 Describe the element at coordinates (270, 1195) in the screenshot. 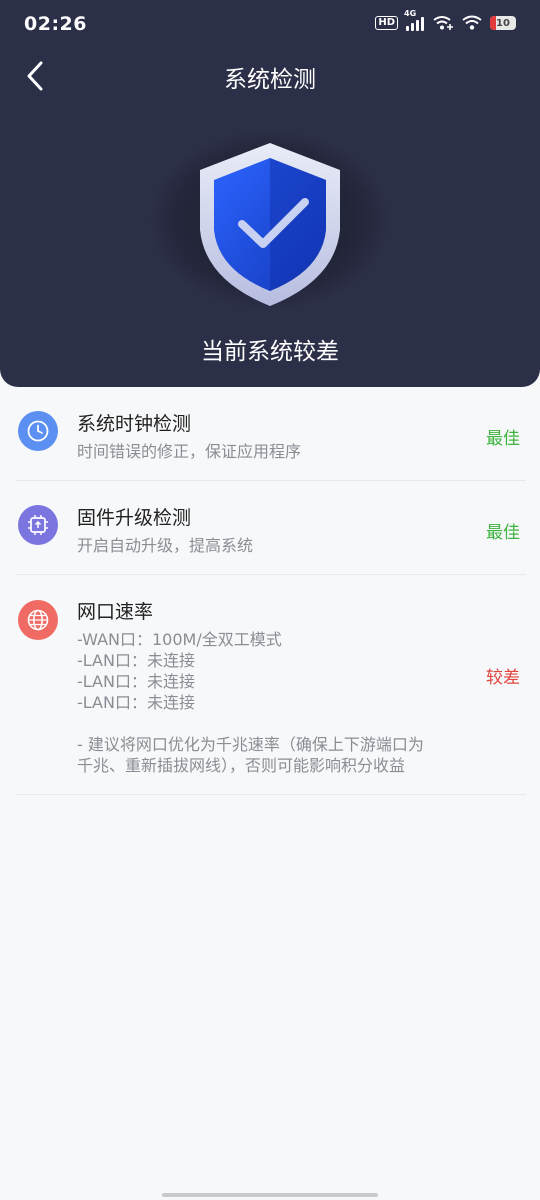

I see `home-indicator` at that location.